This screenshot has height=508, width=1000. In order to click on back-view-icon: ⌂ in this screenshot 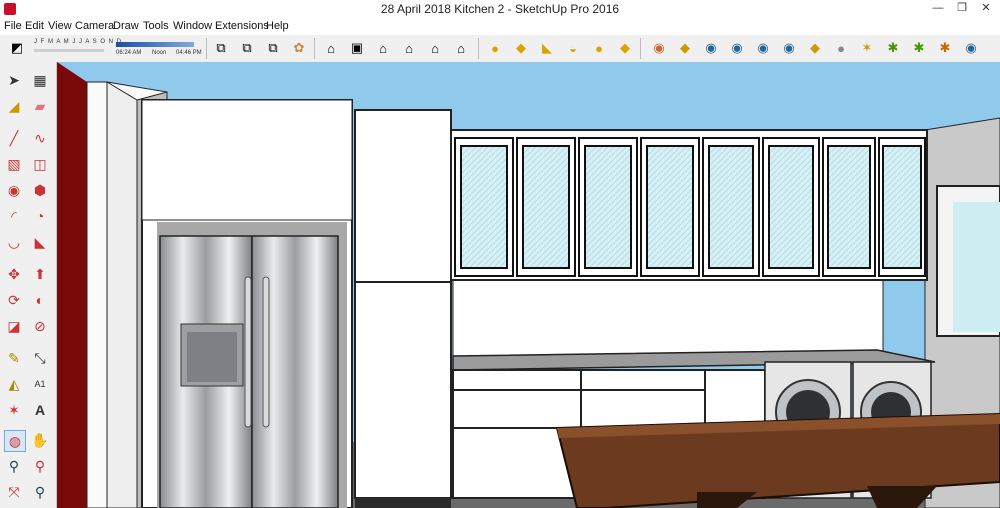, I will do `click(435, 48)`.